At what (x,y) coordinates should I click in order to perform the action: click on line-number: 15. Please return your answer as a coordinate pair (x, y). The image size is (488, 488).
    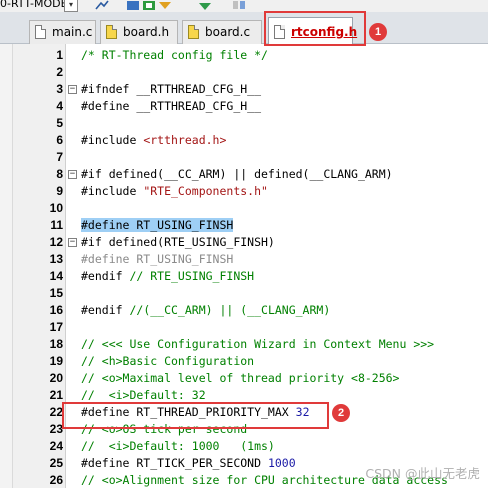
    Looking at the image, I should click on (56, 293).